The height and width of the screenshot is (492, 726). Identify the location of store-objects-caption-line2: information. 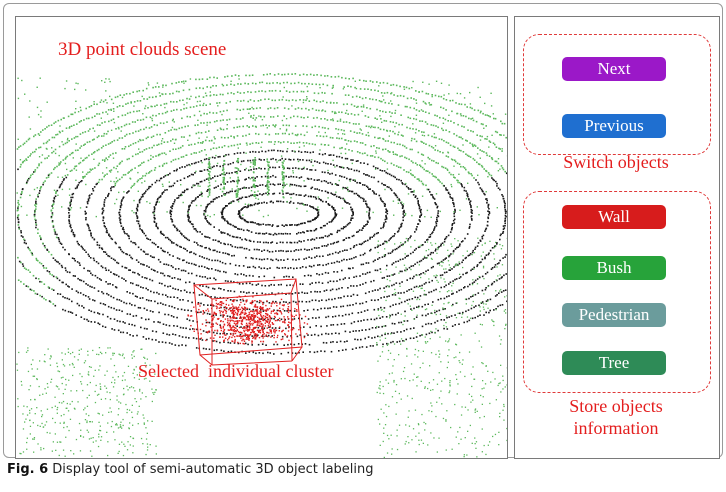
(616, 428).